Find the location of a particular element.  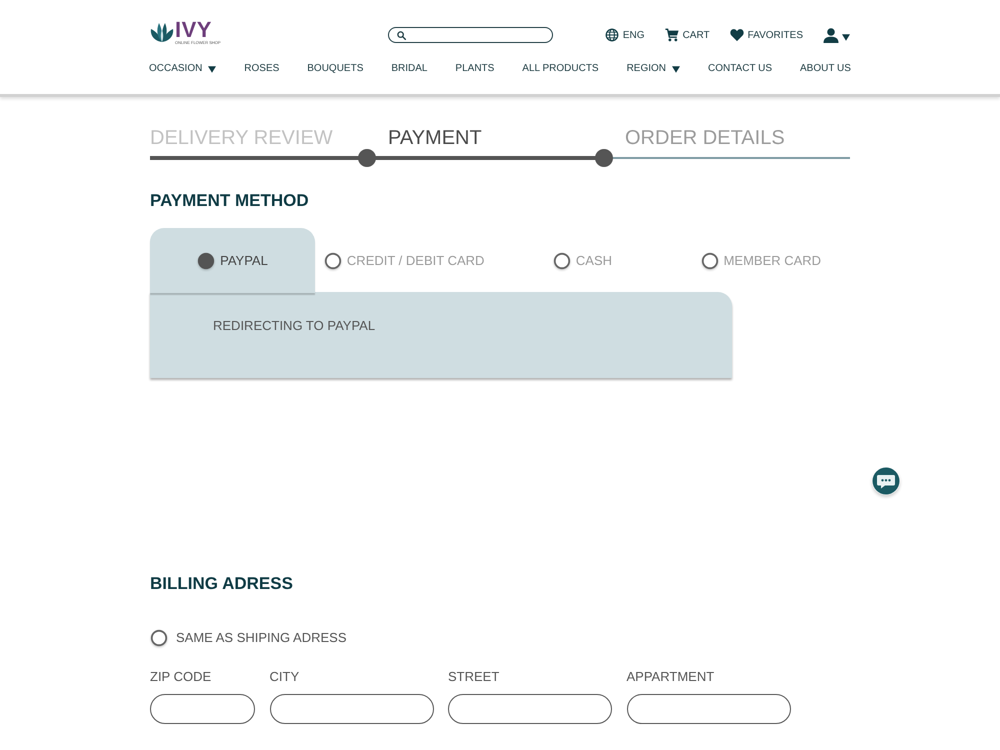

chat-icon is located at coordinates (886, 481).